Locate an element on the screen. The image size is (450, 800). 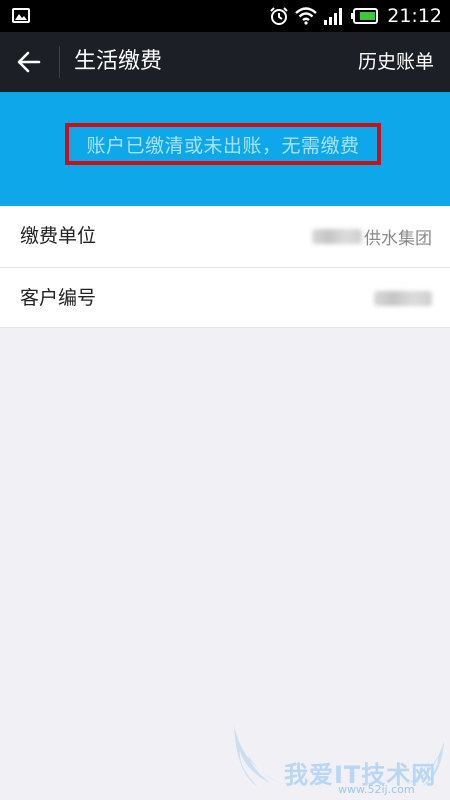
status-bar: 21:12 is located at coordinates (225, 16).